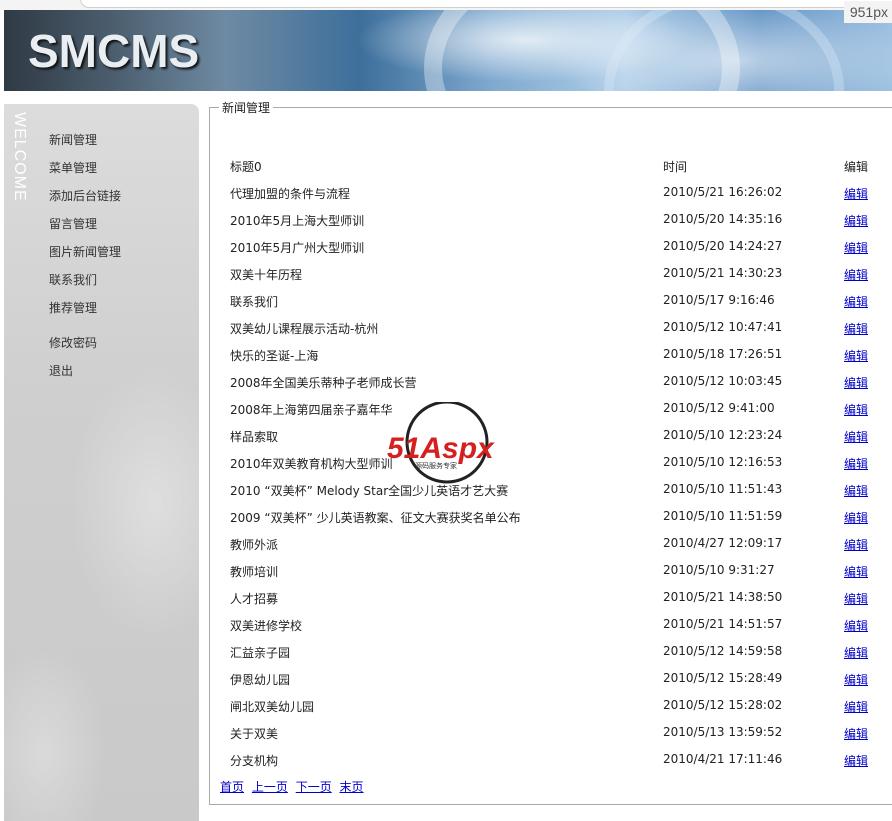 Image resolution: width=892 pixels, height=821 pixels. Describe the element at coordinates (723, 705) in the screenshot. I see `news-time: 2010/5/12 15:28:02` at that location.